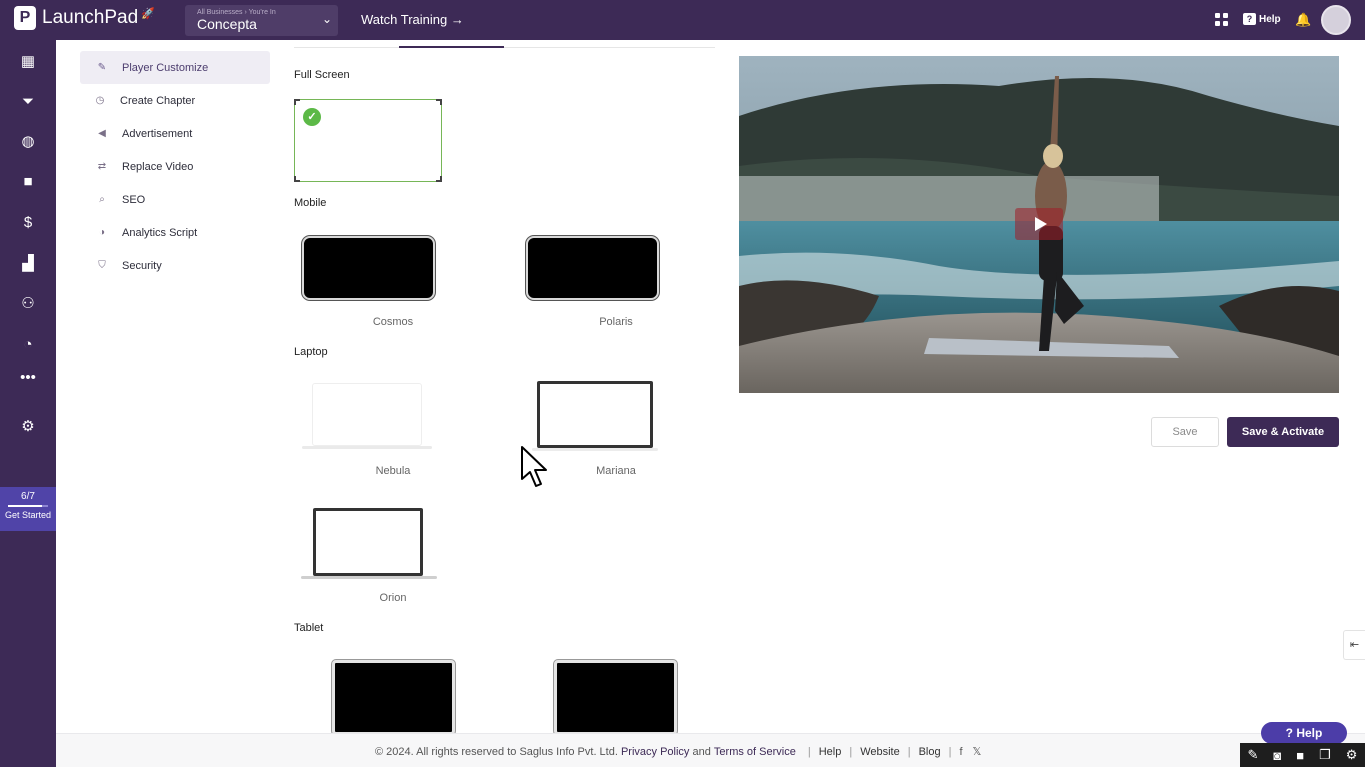 Image resolution: width=1365 pixels, height=767 pixels. What do you see at coordinates (616, 322) in the screenshot?
I see `skin-name-polaris: Polaris` at bounding box center [616, 322].